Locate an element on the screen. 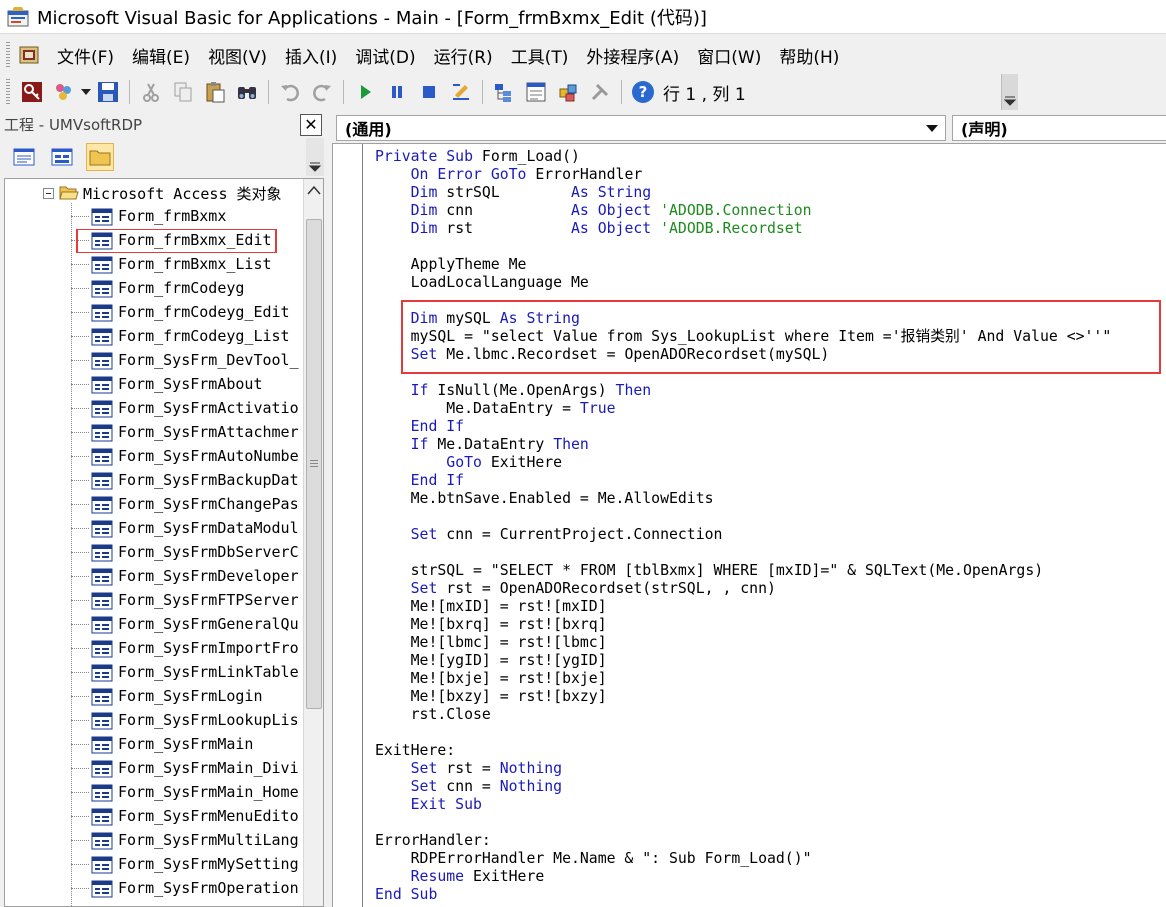 The image size is (1166, 907). tree-item: Form_SysFrmDeveloper is located at coordinates (154, 577).